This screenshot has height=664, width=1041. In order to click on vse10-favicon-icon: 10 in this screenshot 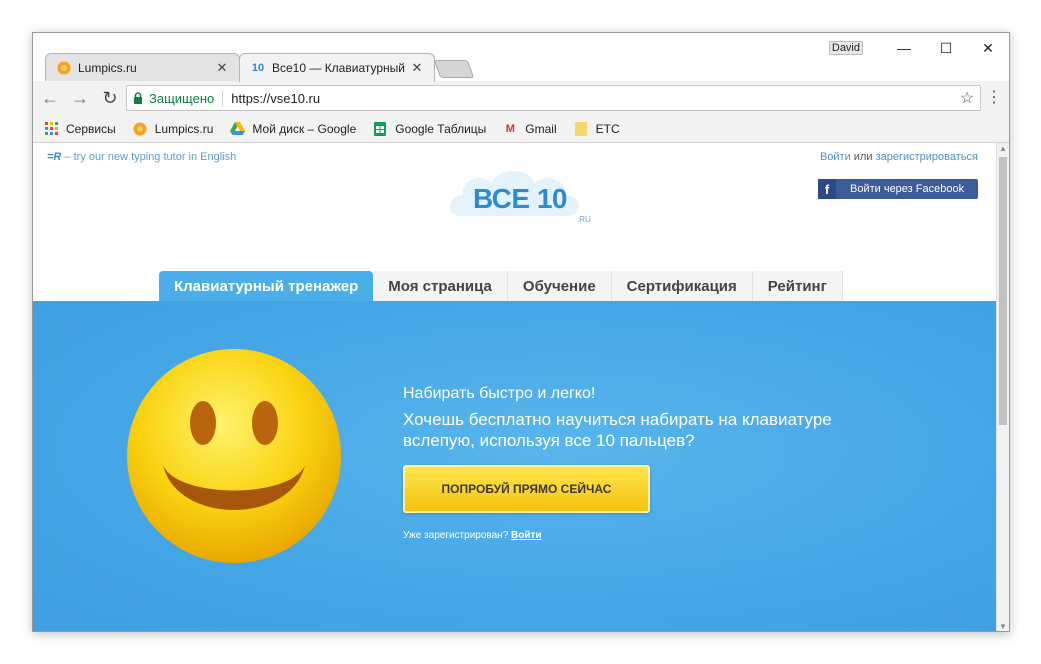, I will do `click(258, 68)`.